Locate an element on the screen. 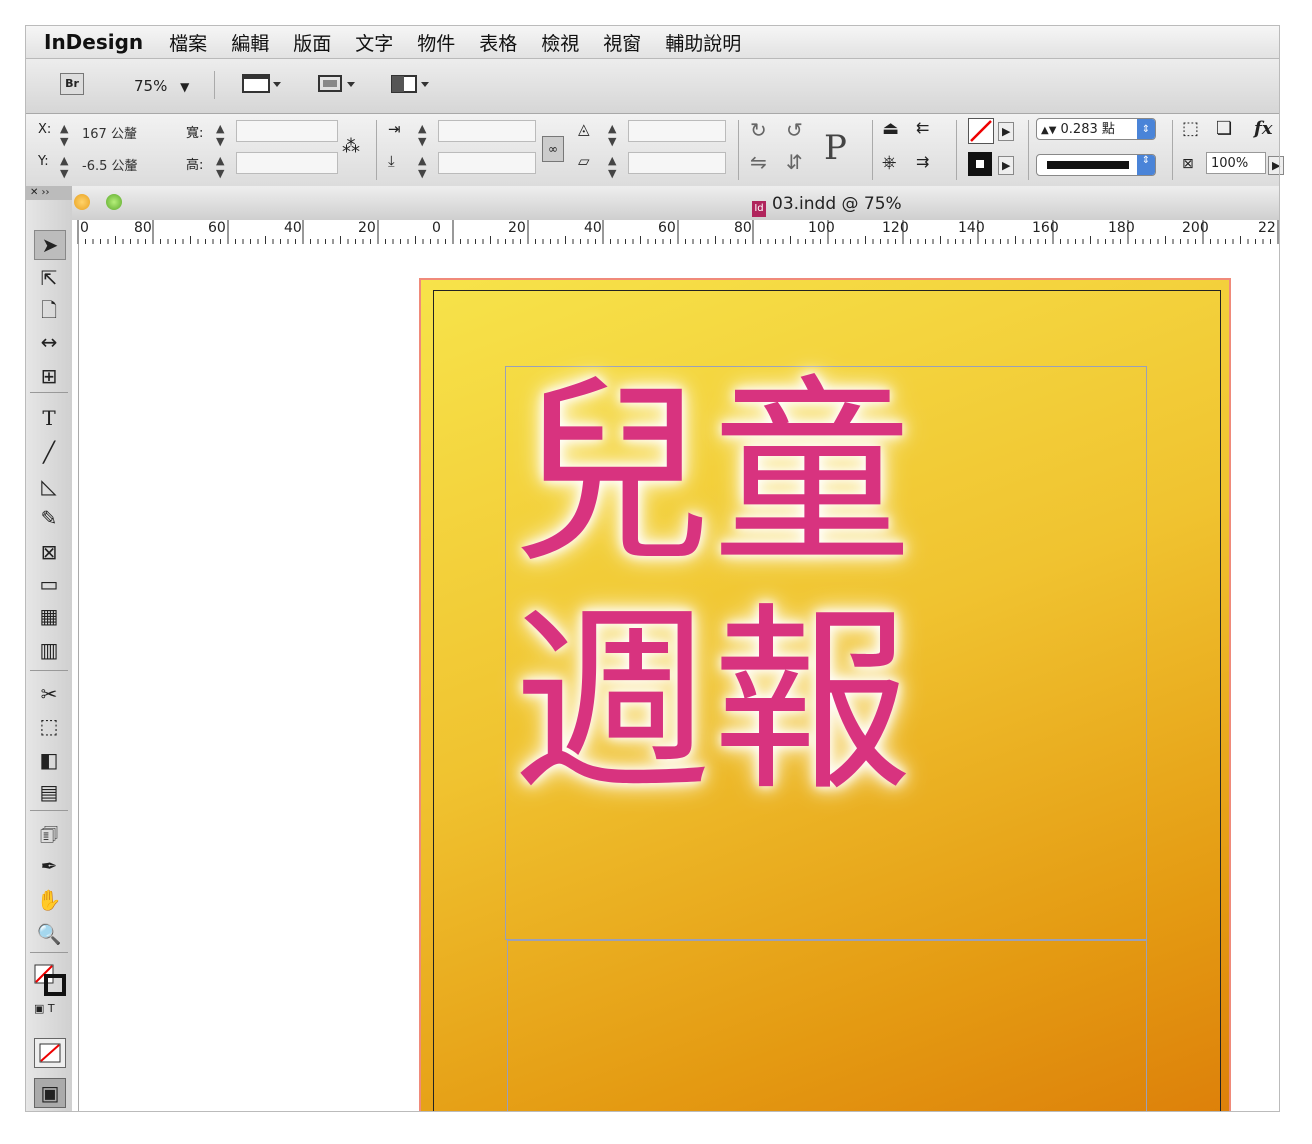 The height and width of the screenshot is (1144, 1312). scale-x-field is located at coordinates (487, 131).